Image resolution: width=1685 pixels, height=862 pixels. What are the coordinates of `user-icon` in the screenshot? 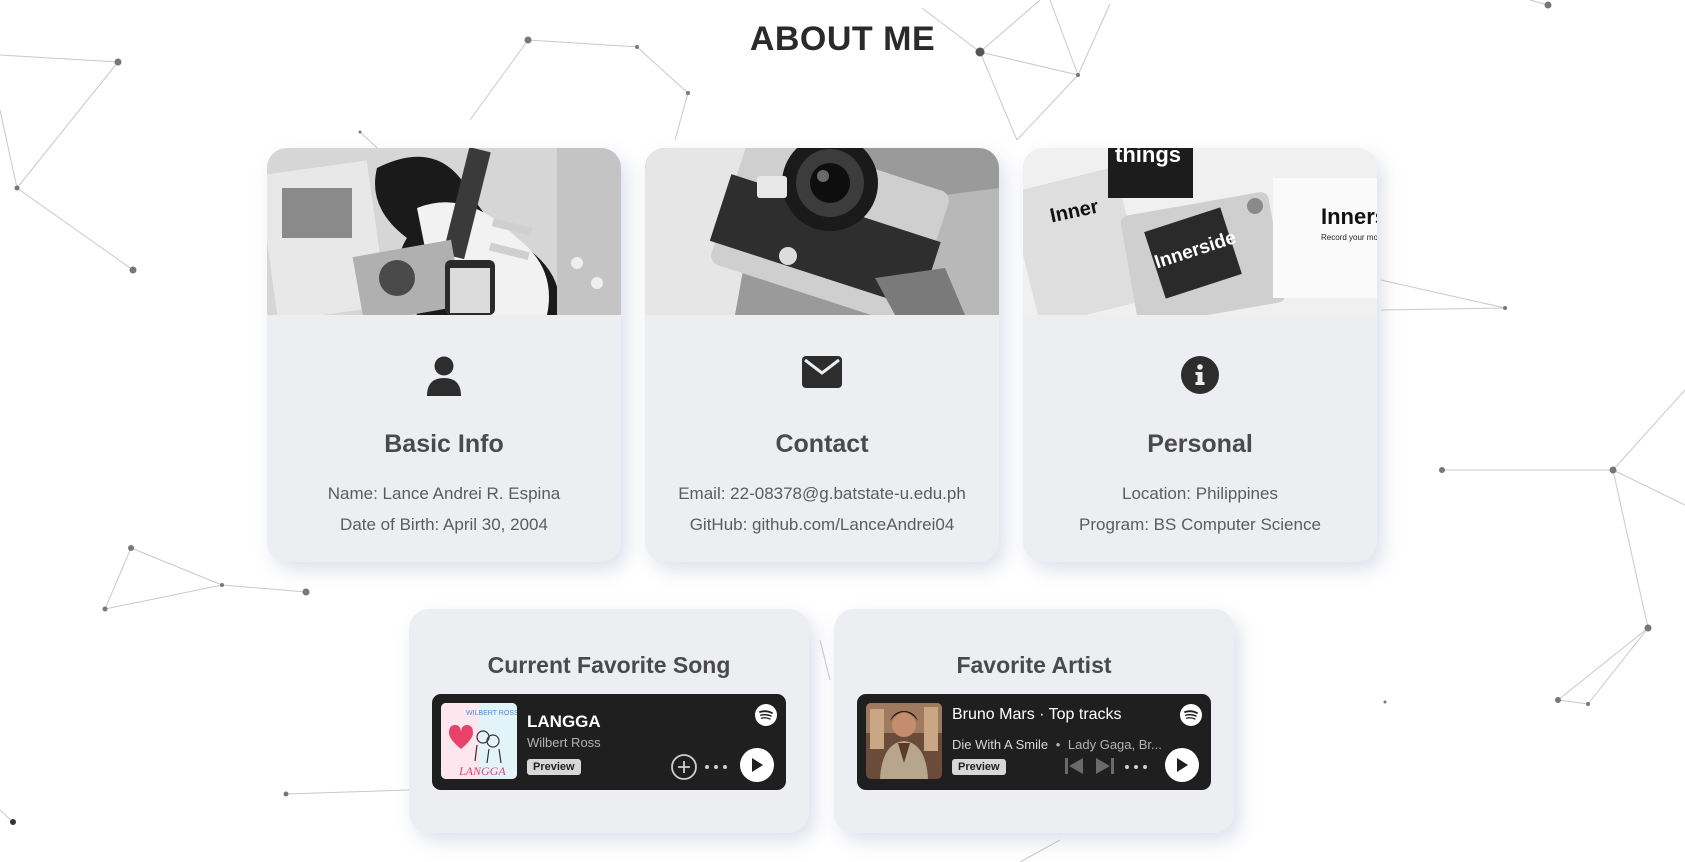 It's located at (444, 376).